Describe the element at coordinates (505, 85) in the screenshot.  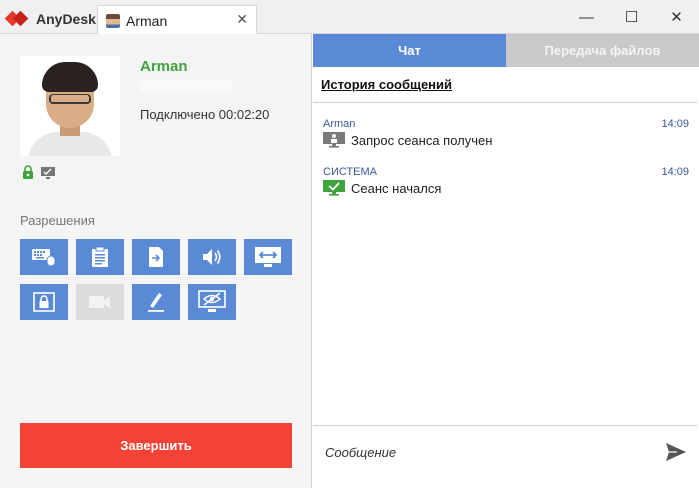
I see `history-header: История сообщений` at that location.